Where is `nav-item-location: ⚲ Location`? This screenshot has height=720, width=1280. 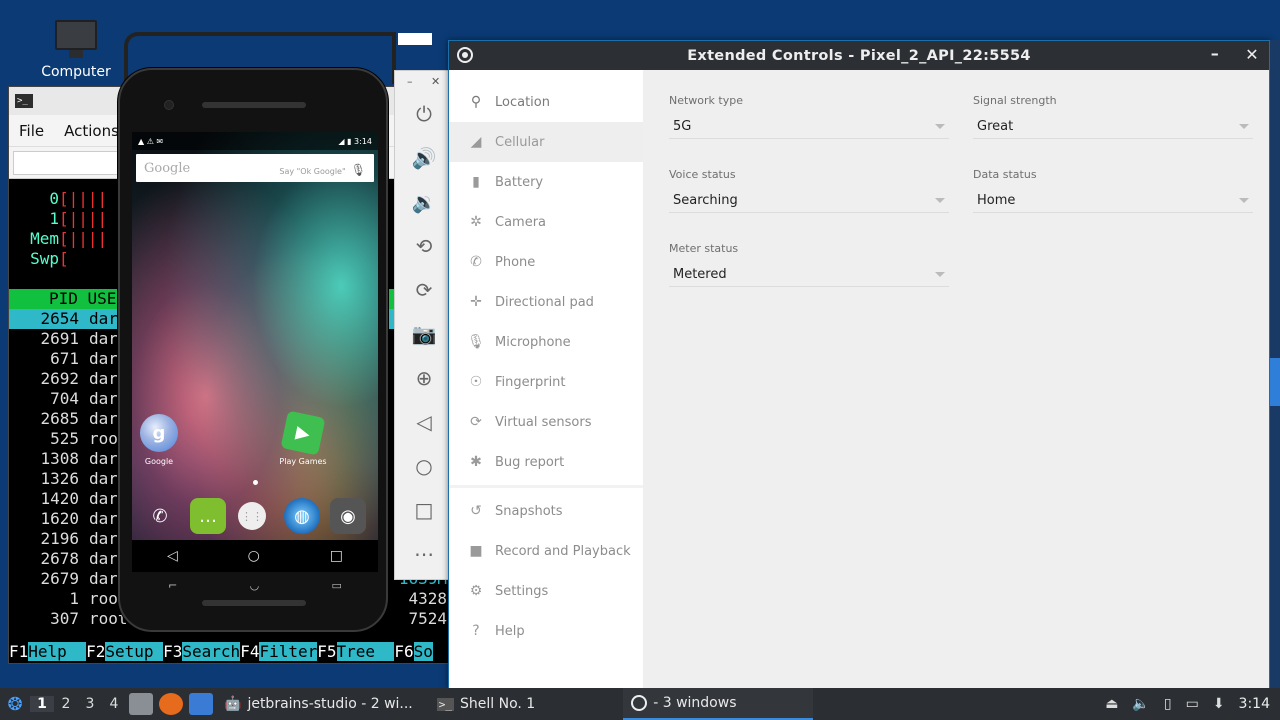 nav-item-location: ⚲ Location is located at coordinates (546, 102).